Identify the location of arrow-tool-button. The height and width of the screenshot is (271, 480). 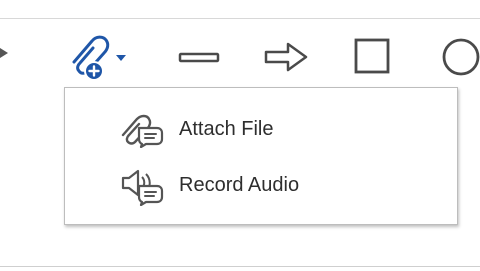
(286, 57).